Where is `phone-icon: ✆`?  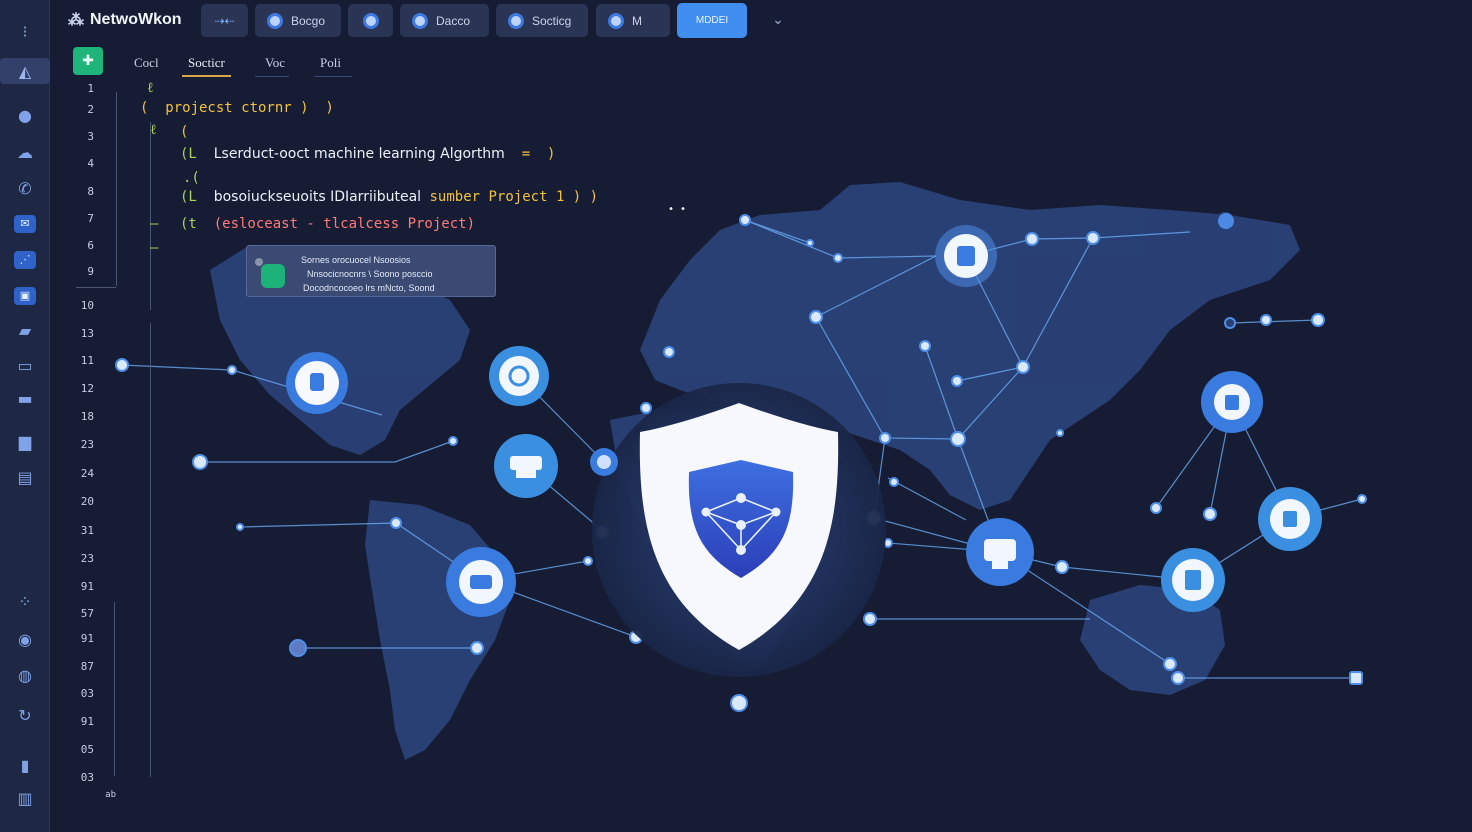 phone-icon: ✆ is located at coordinates (25, 188).